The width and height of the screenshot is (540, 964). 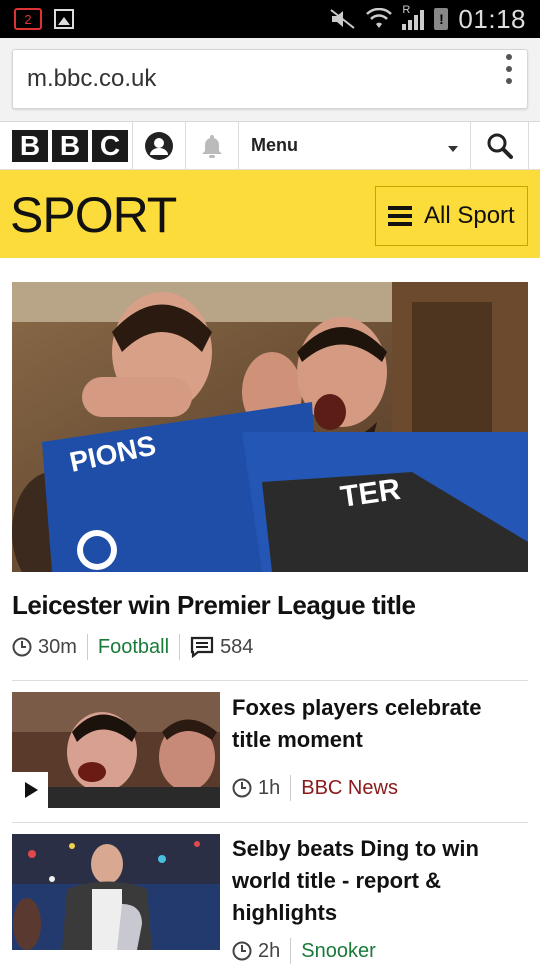 I want to click on story-meta: 2h Snooker, so click(x=304, y=951).